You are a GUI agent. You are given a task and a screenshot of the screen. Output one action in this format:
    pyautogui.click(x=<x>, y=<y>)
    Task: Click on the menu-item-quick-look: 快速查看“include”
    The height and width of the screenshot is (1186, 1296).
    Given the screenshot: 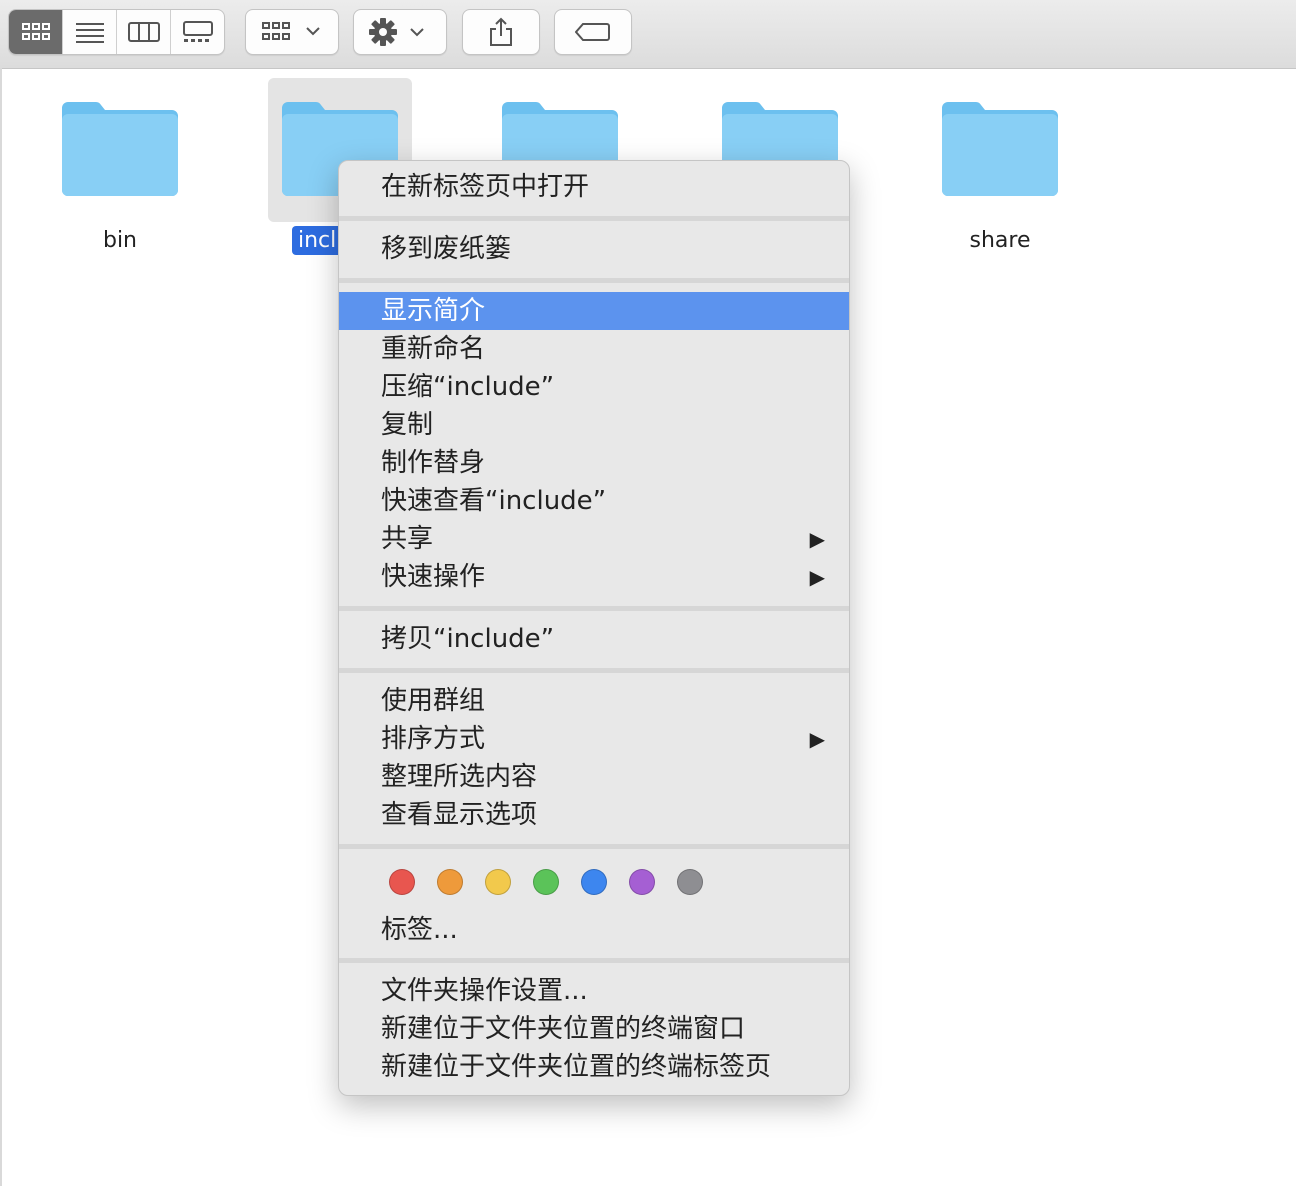 What is the action you would take?
    pyautogui.click(x=594, y=501)
    